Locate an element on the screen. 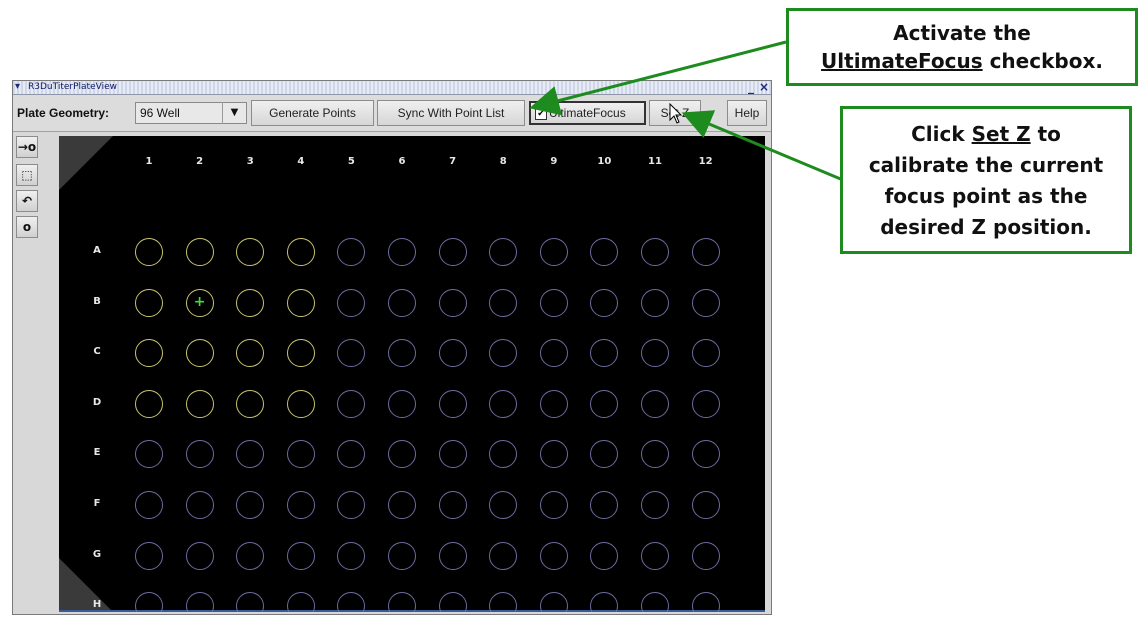 Image resolution: width=1142 pixels, height=618 pixels. callout-right-line3: focus point as the is located at coordinates (986, 196).